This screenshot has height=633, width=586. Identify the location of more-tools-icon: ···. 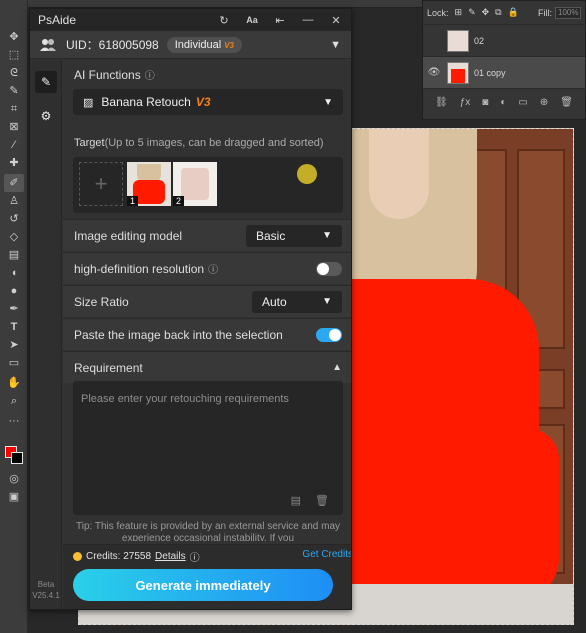
(14, 421).